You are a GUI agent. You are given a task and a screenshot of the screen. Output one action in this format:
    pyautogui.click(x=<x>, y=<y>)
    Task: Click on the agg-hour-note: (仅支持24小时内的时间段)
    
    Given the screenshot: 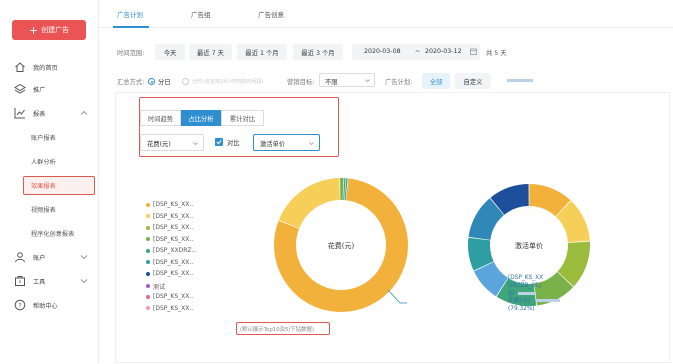 What is the action you would take?
    pyautogui.click(x=233, y=82)
    